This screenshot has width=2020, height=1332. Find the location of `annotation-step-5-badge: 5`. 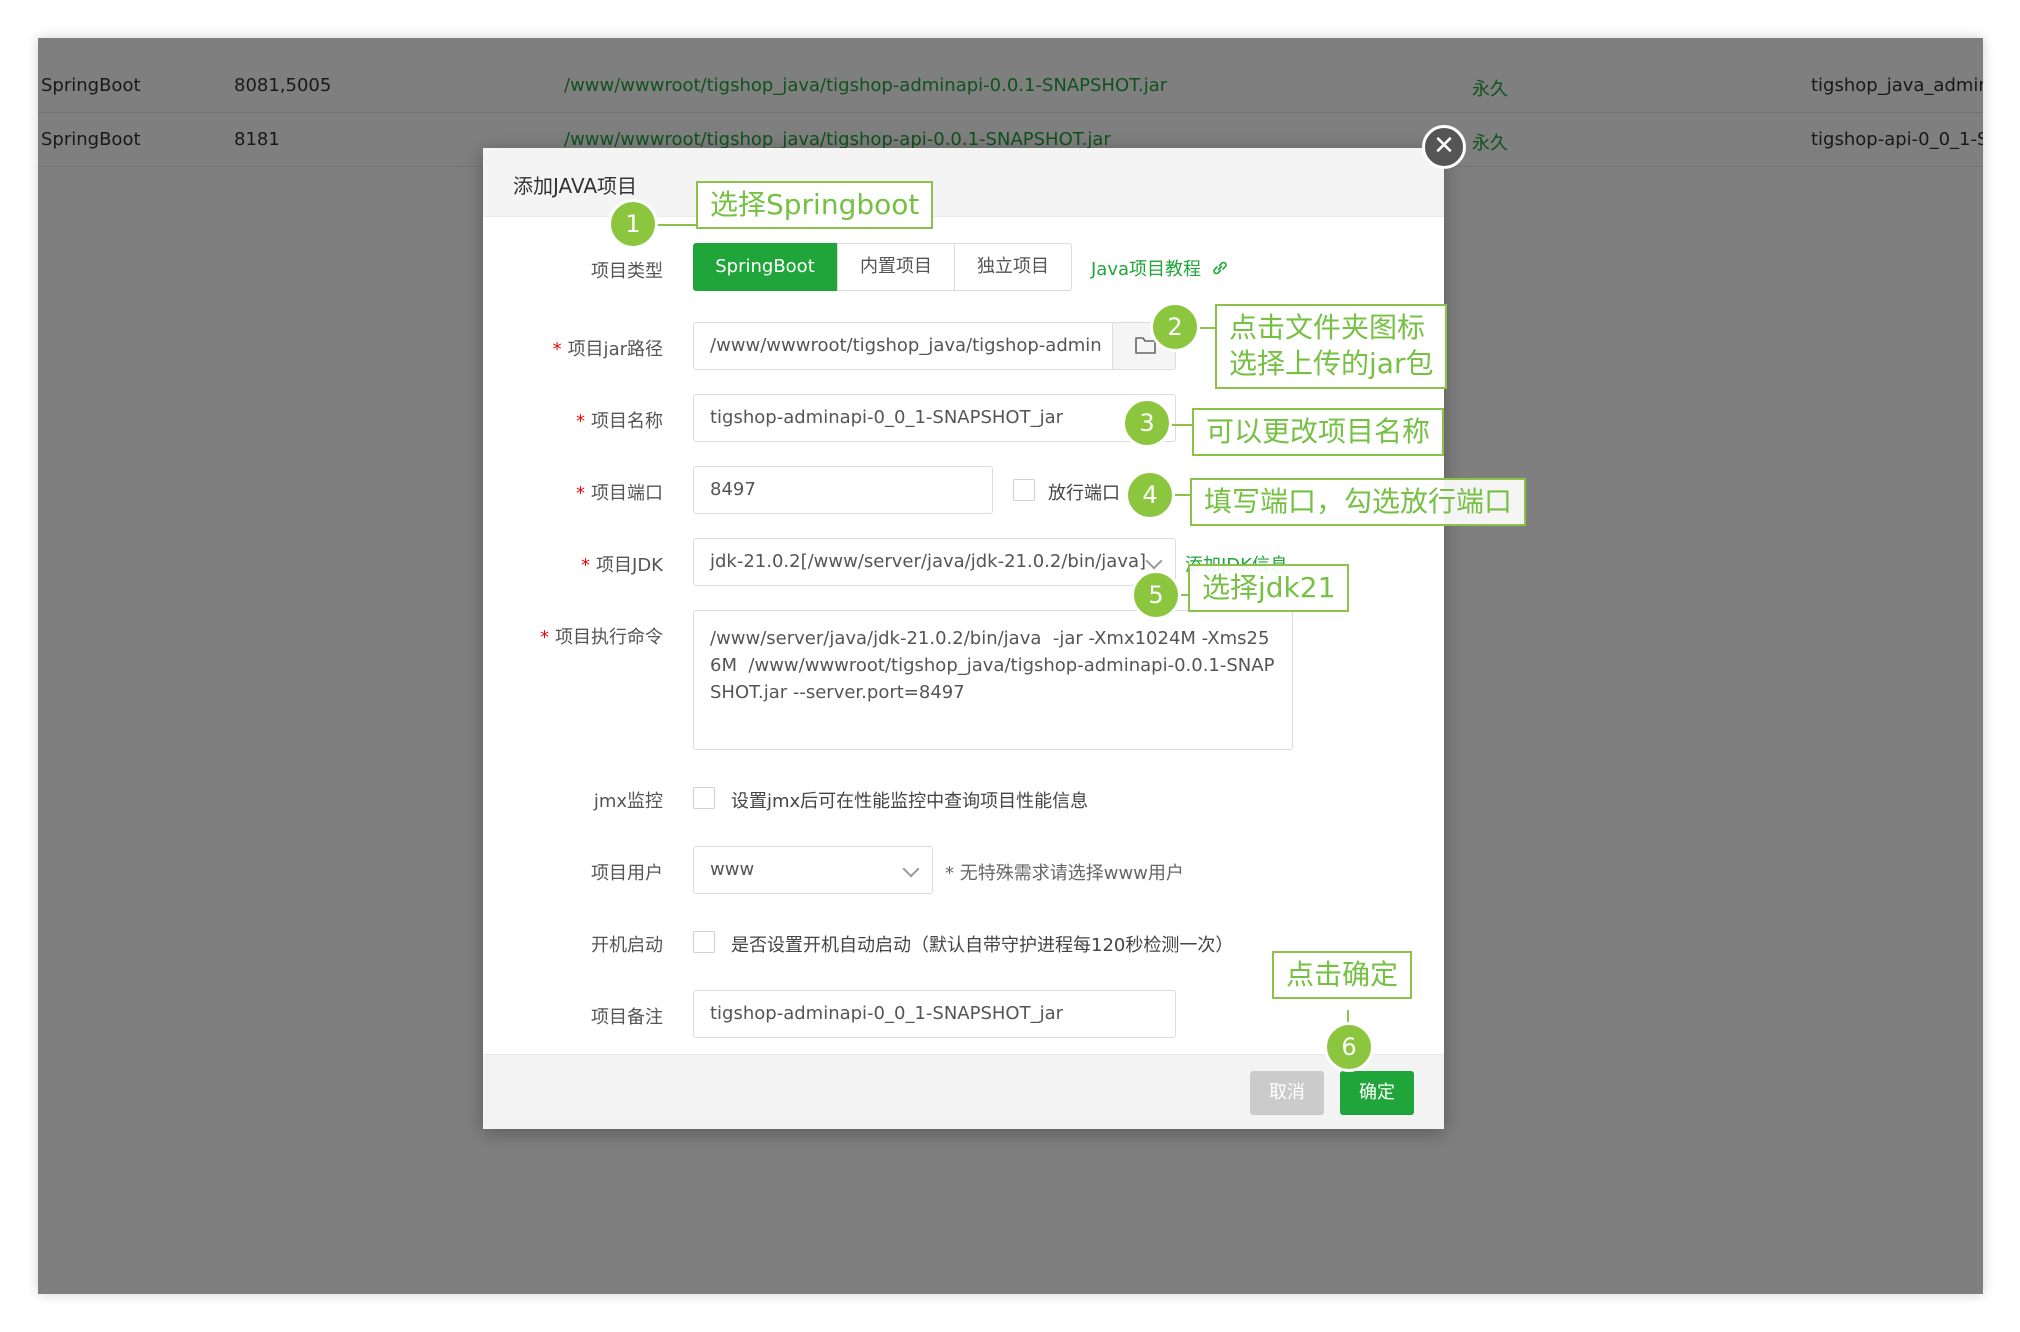

annotation-step-5-badge: 5 is located at coordinates (1156, 595).